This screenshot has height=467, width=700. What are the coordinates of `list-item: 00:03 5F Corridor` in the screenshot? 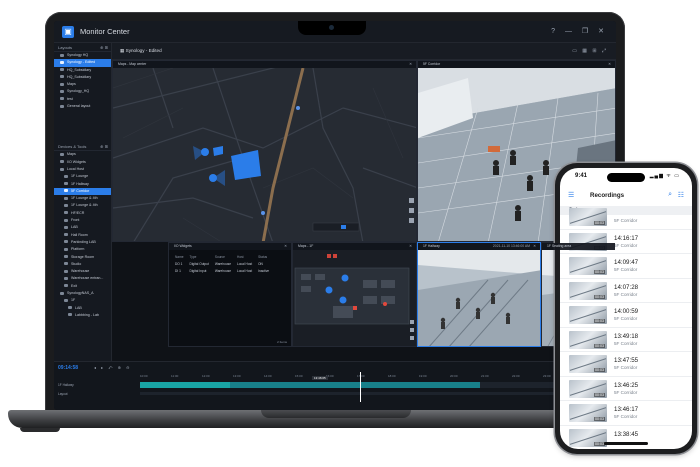 It's located at (626, 217).